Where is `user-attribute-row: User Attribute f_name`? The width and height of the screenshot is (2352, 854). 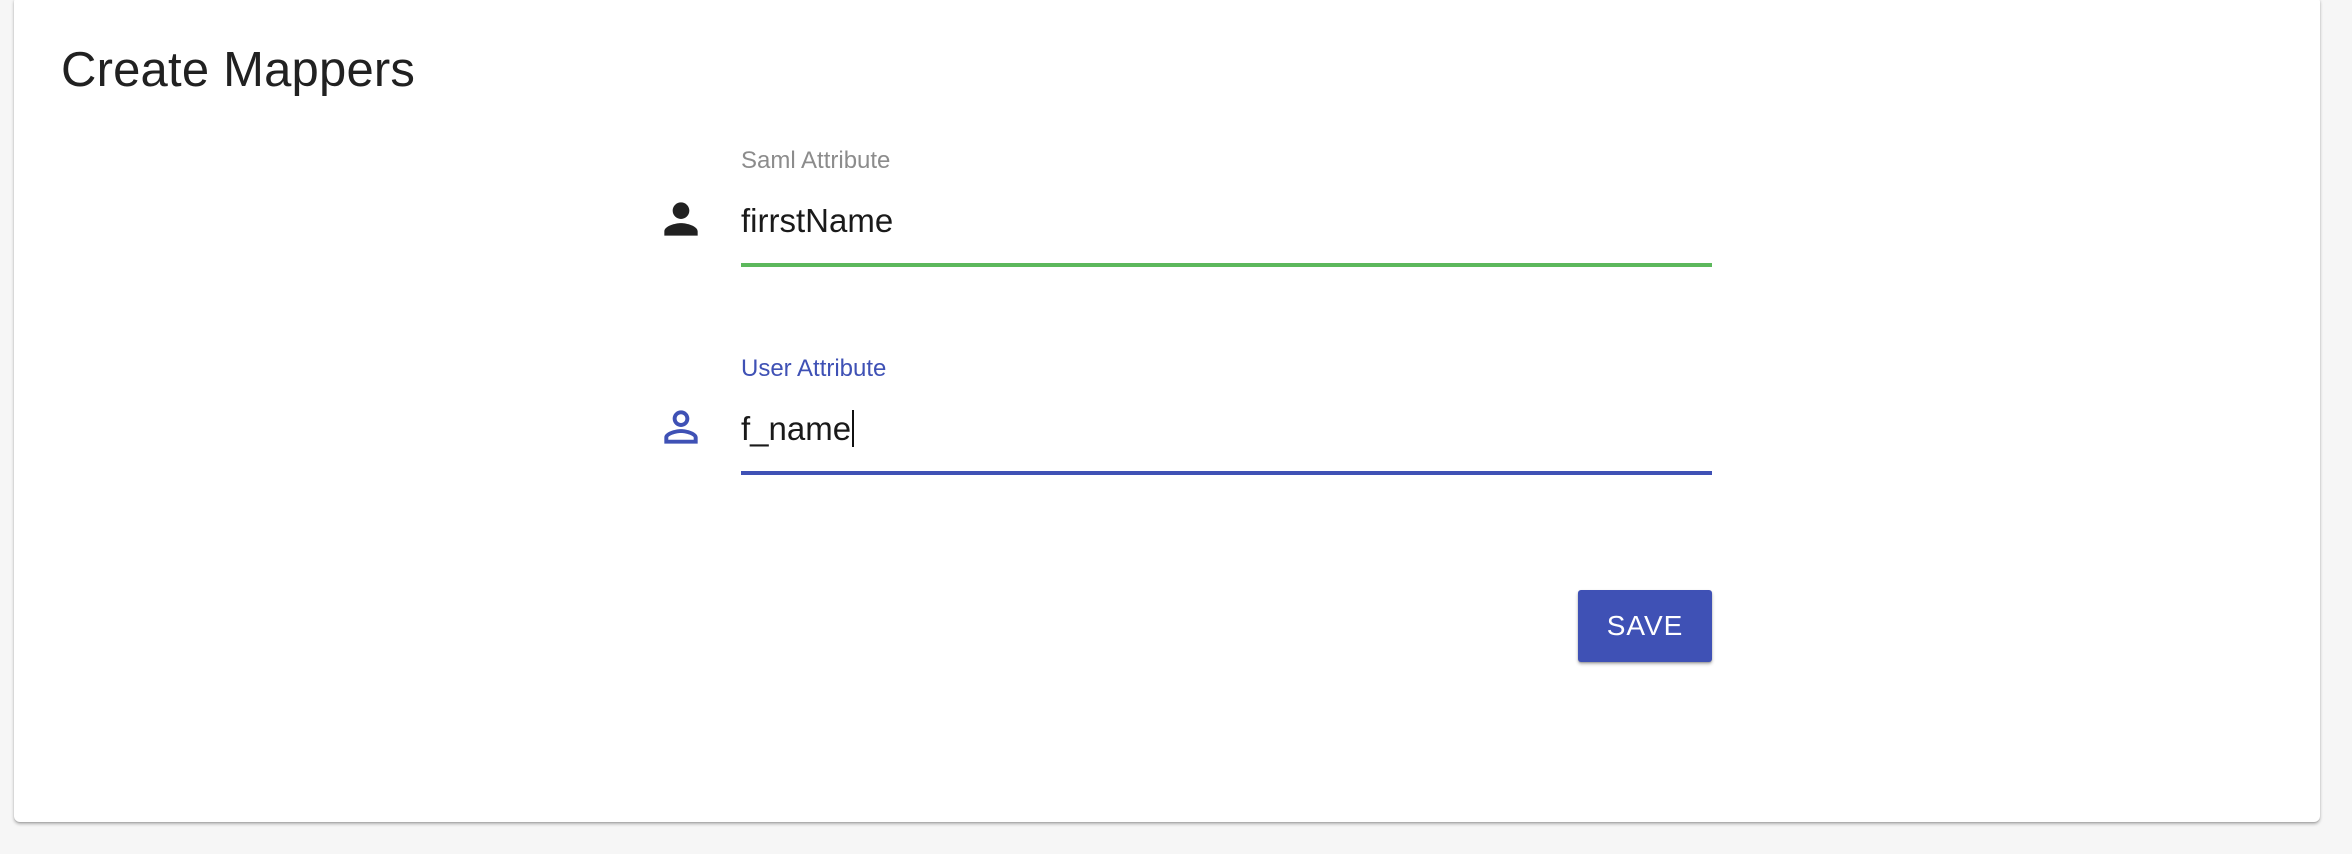
user-attribute-row: User Attribute f_name is located at coordinates (1176, 414).